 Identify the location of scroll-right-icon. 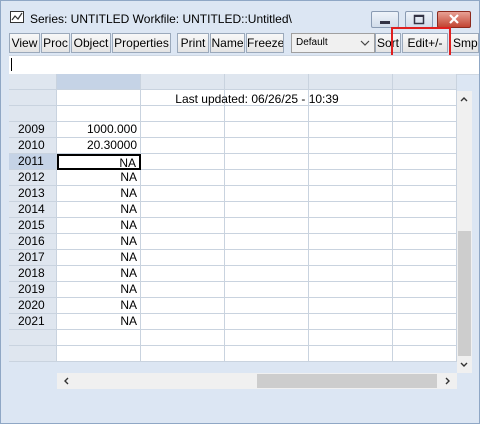
(448, 381).